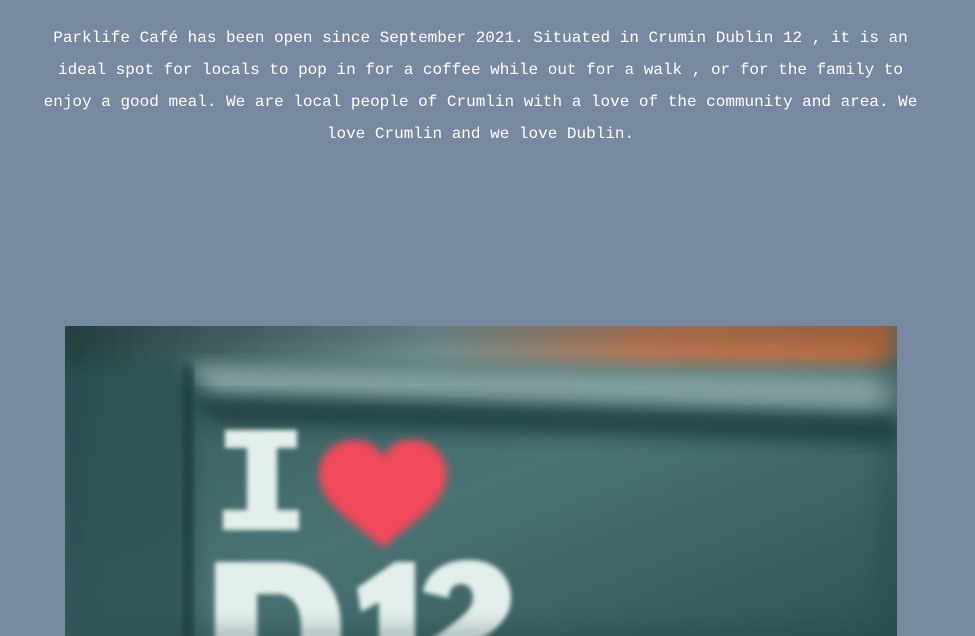  What do you see at coordinates (188, 501) in the screenshot?
I see `sign-groove` at bounding box center [188, 501].